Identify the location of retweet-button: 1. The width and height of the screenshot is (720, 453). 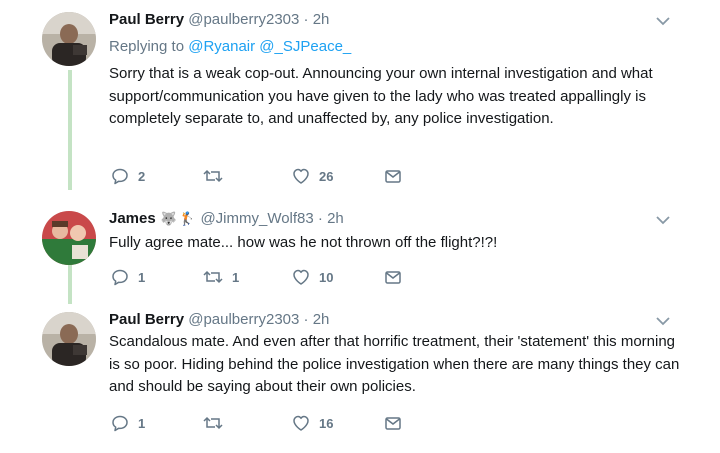
(220, 277).